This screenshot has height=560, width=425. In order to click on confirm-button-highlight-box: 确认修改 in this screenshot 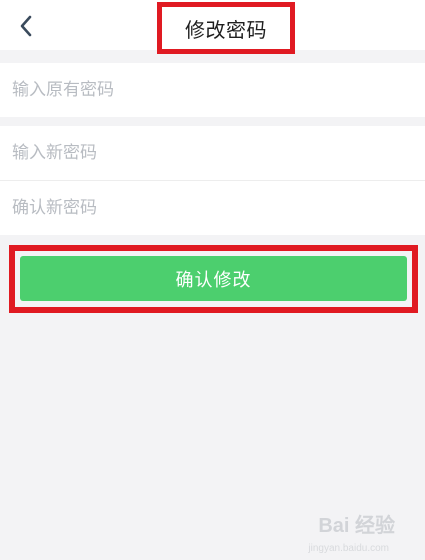, I will do `click(213, 279)`.